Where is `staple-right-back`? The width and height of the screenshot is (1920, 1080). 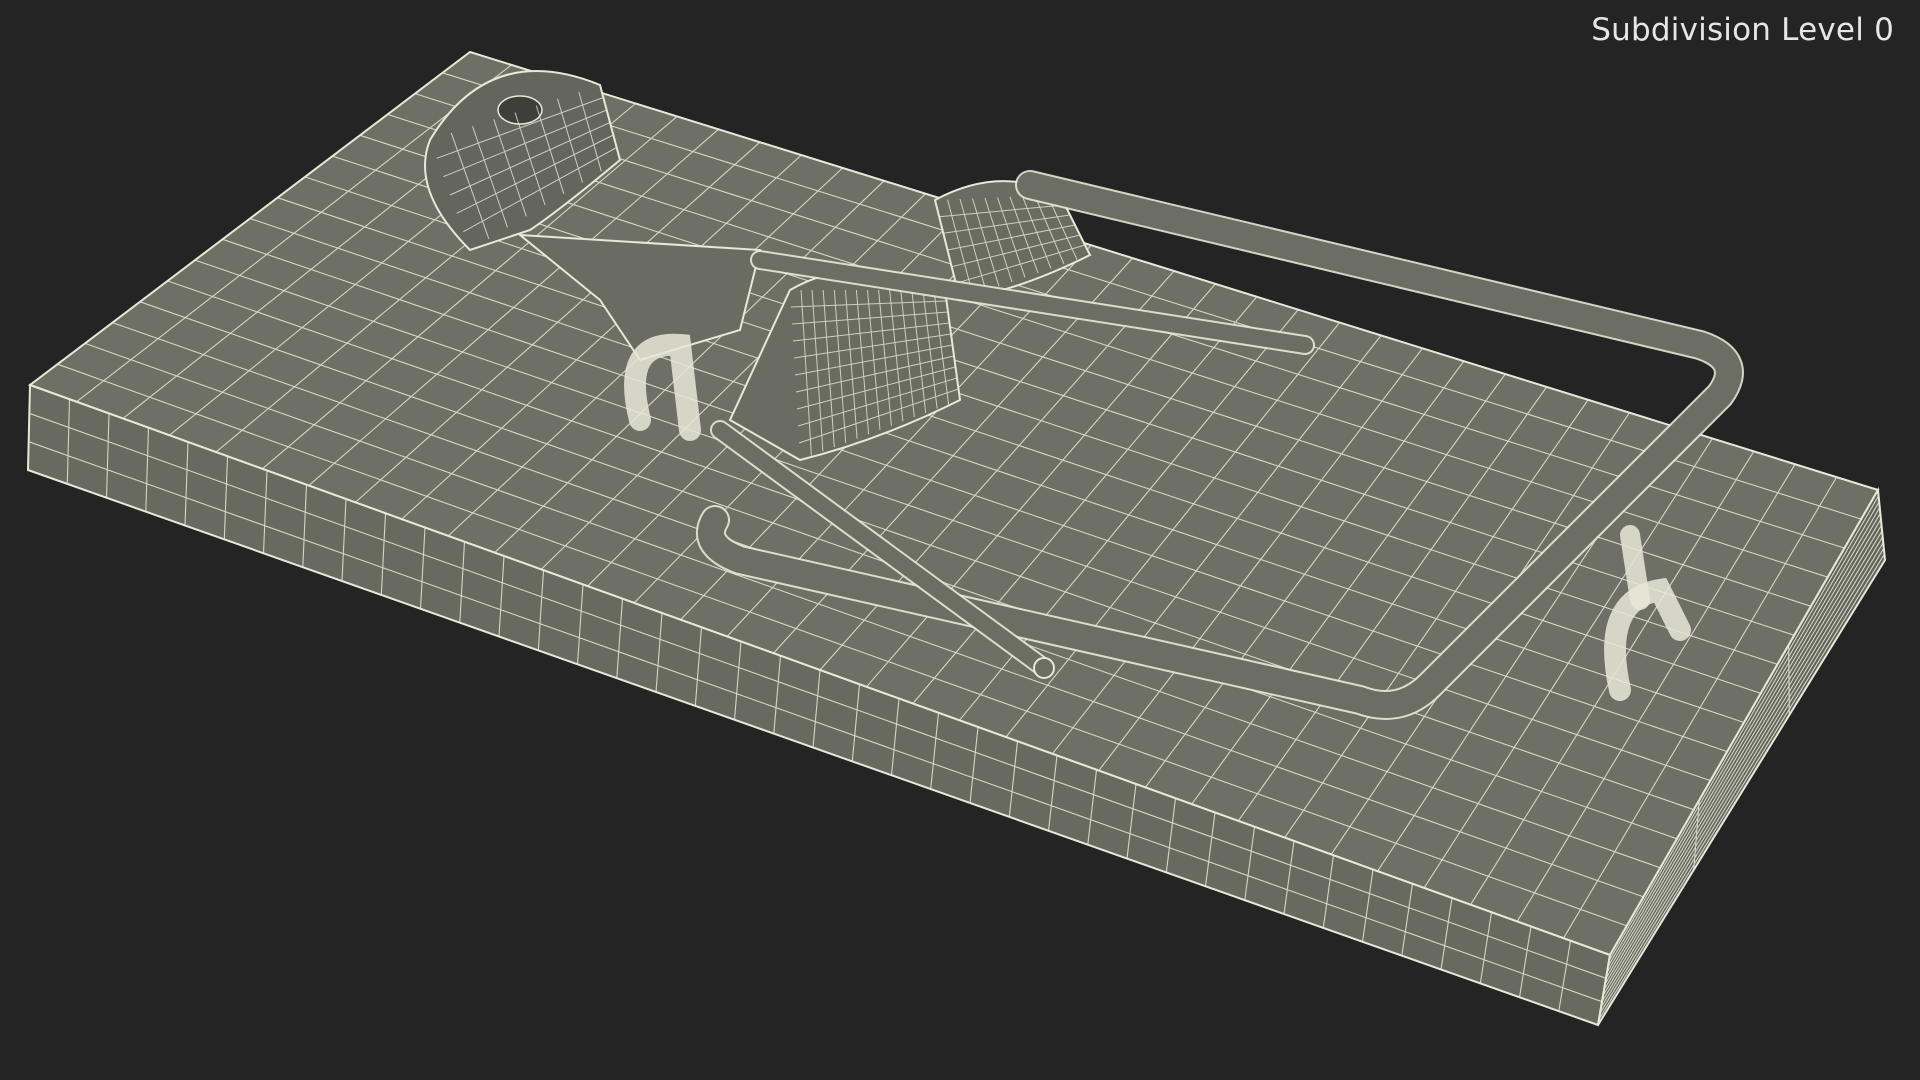 staple-right-back is located at coordinates (1635, 567).